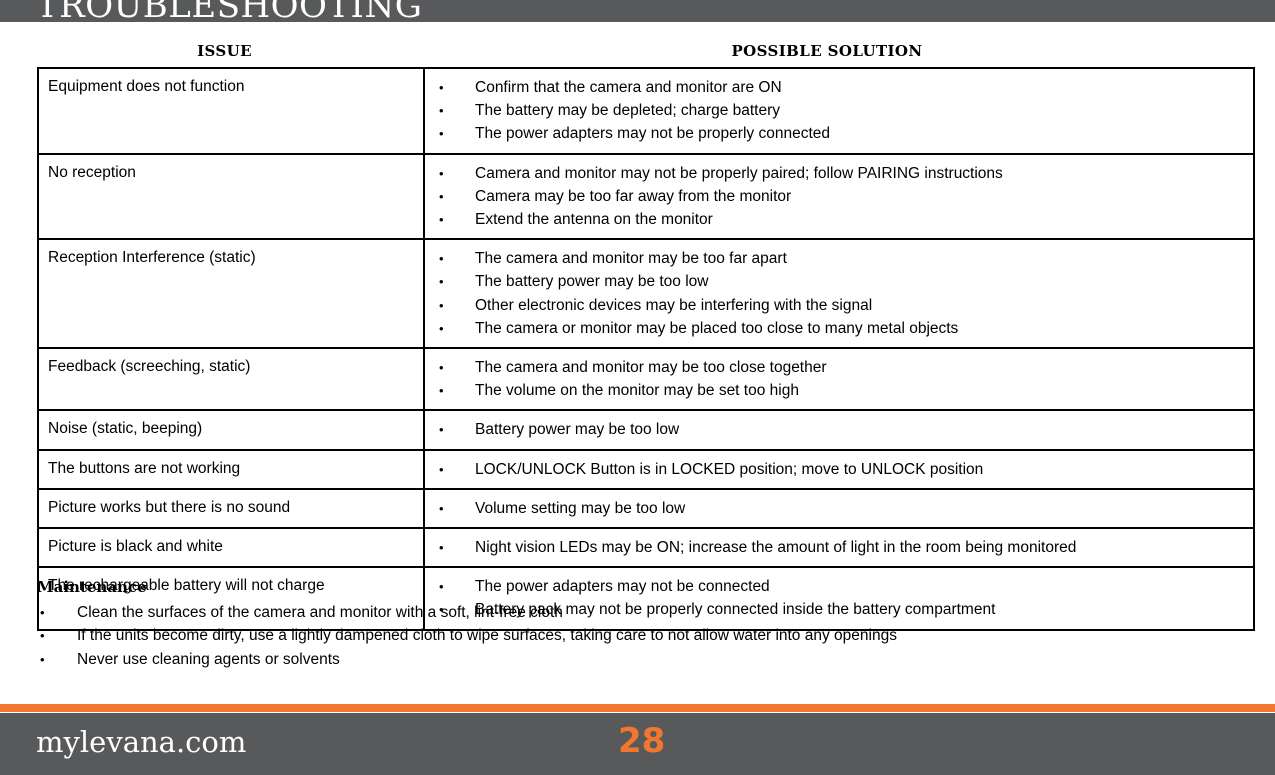 The image size is (1275, 775). I want to click on issue-cell: Picture is black and white, so click(231, 548).